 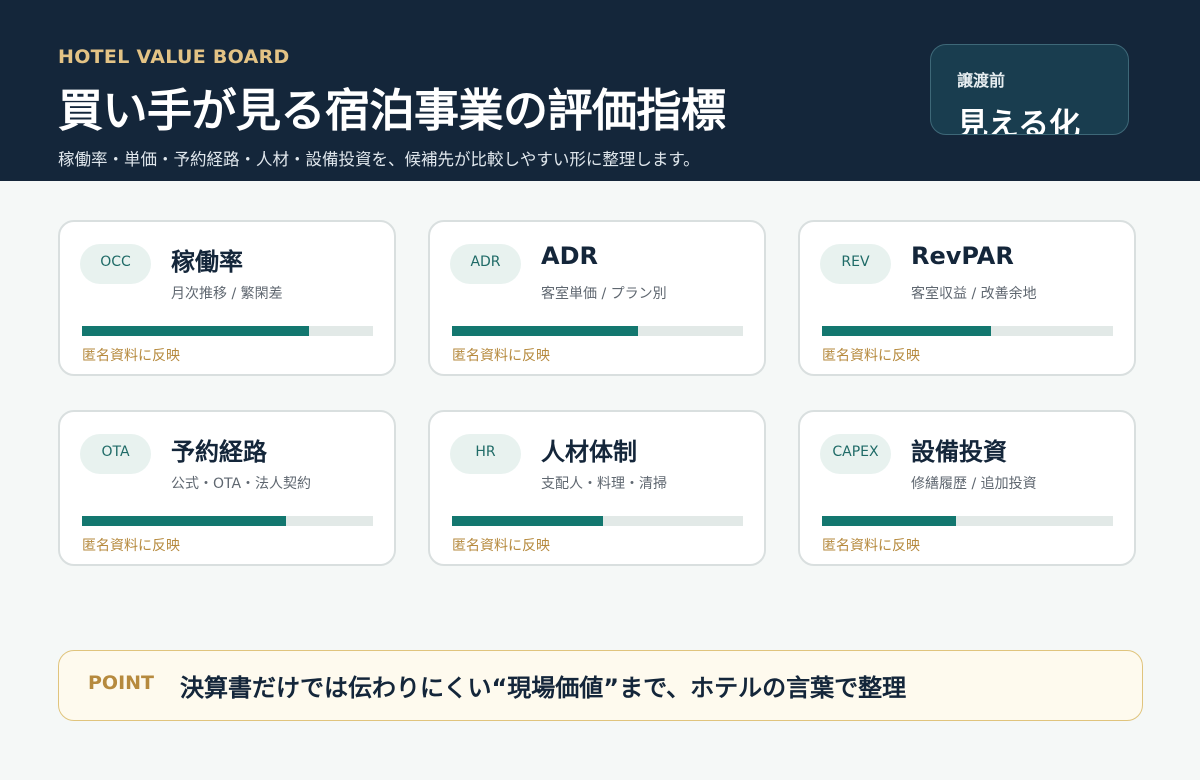 What do you see at coordinates (207, 262) in the screenshot?
I see `metric-title: 稼働率` at bounding box center [207, 262].